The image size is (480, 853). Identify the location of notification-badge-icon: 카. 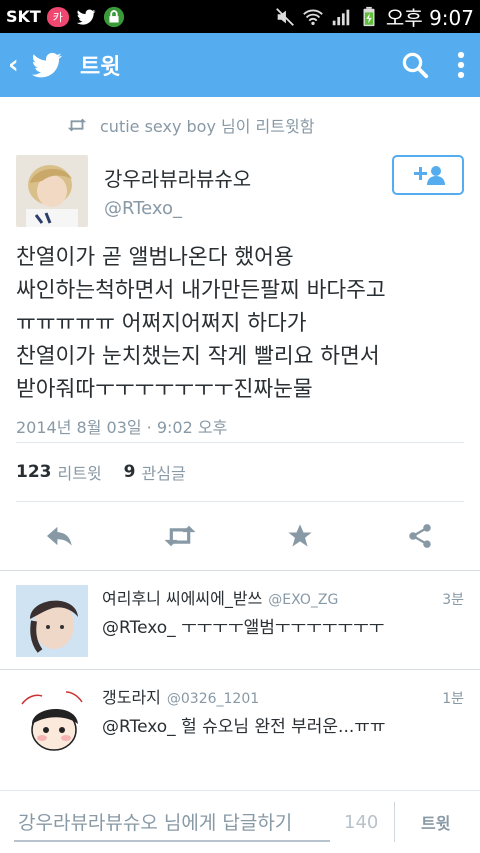
(57, 16).